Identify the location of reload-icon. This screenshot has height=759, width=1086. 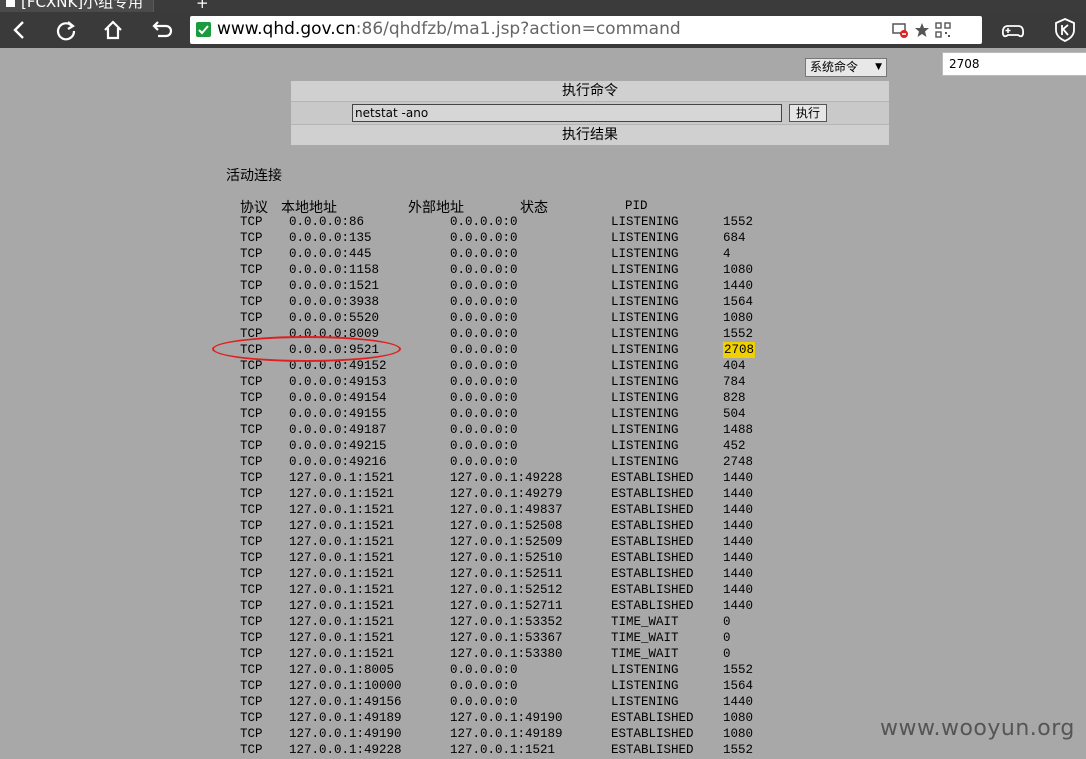
(66, 30).